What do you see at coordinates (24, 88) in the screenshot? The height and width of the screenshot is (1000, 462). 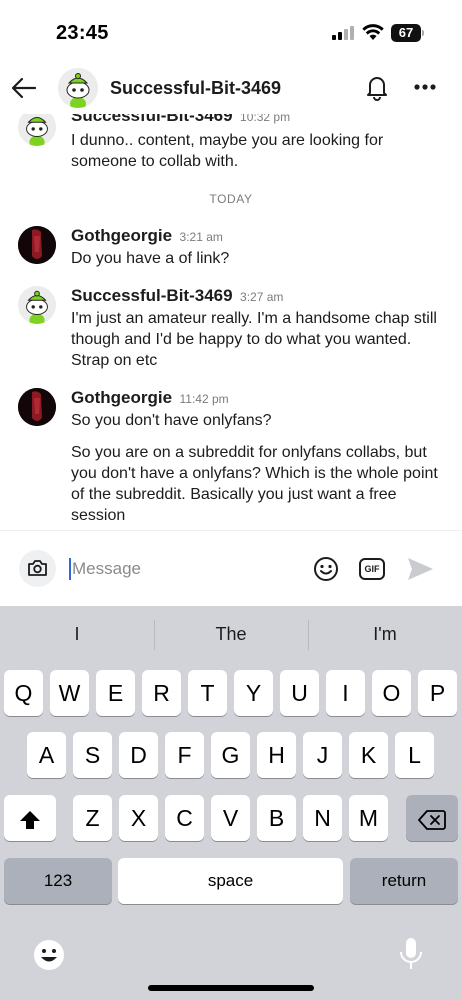 I see `back-arrow-icon` at bounding box center [24, 88].